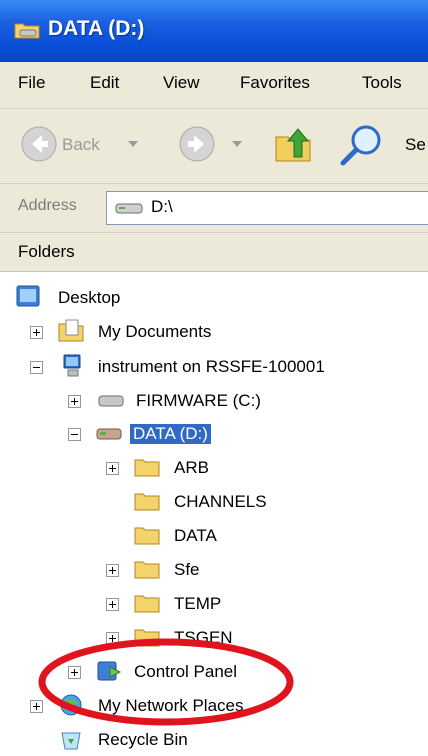  I want to click on up-folder-icon, so click(293, 144).